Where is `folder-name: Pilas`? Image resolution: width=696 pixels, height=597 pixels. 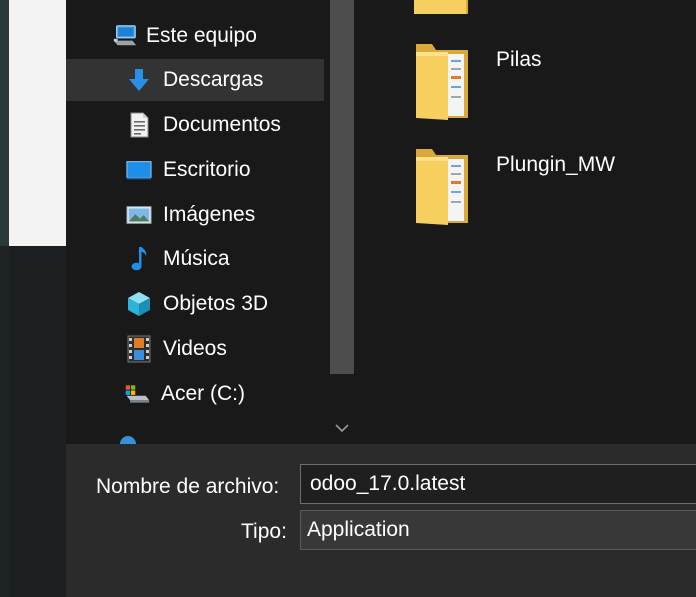
folder-name: Pilas is located at coordinates (519, 59).